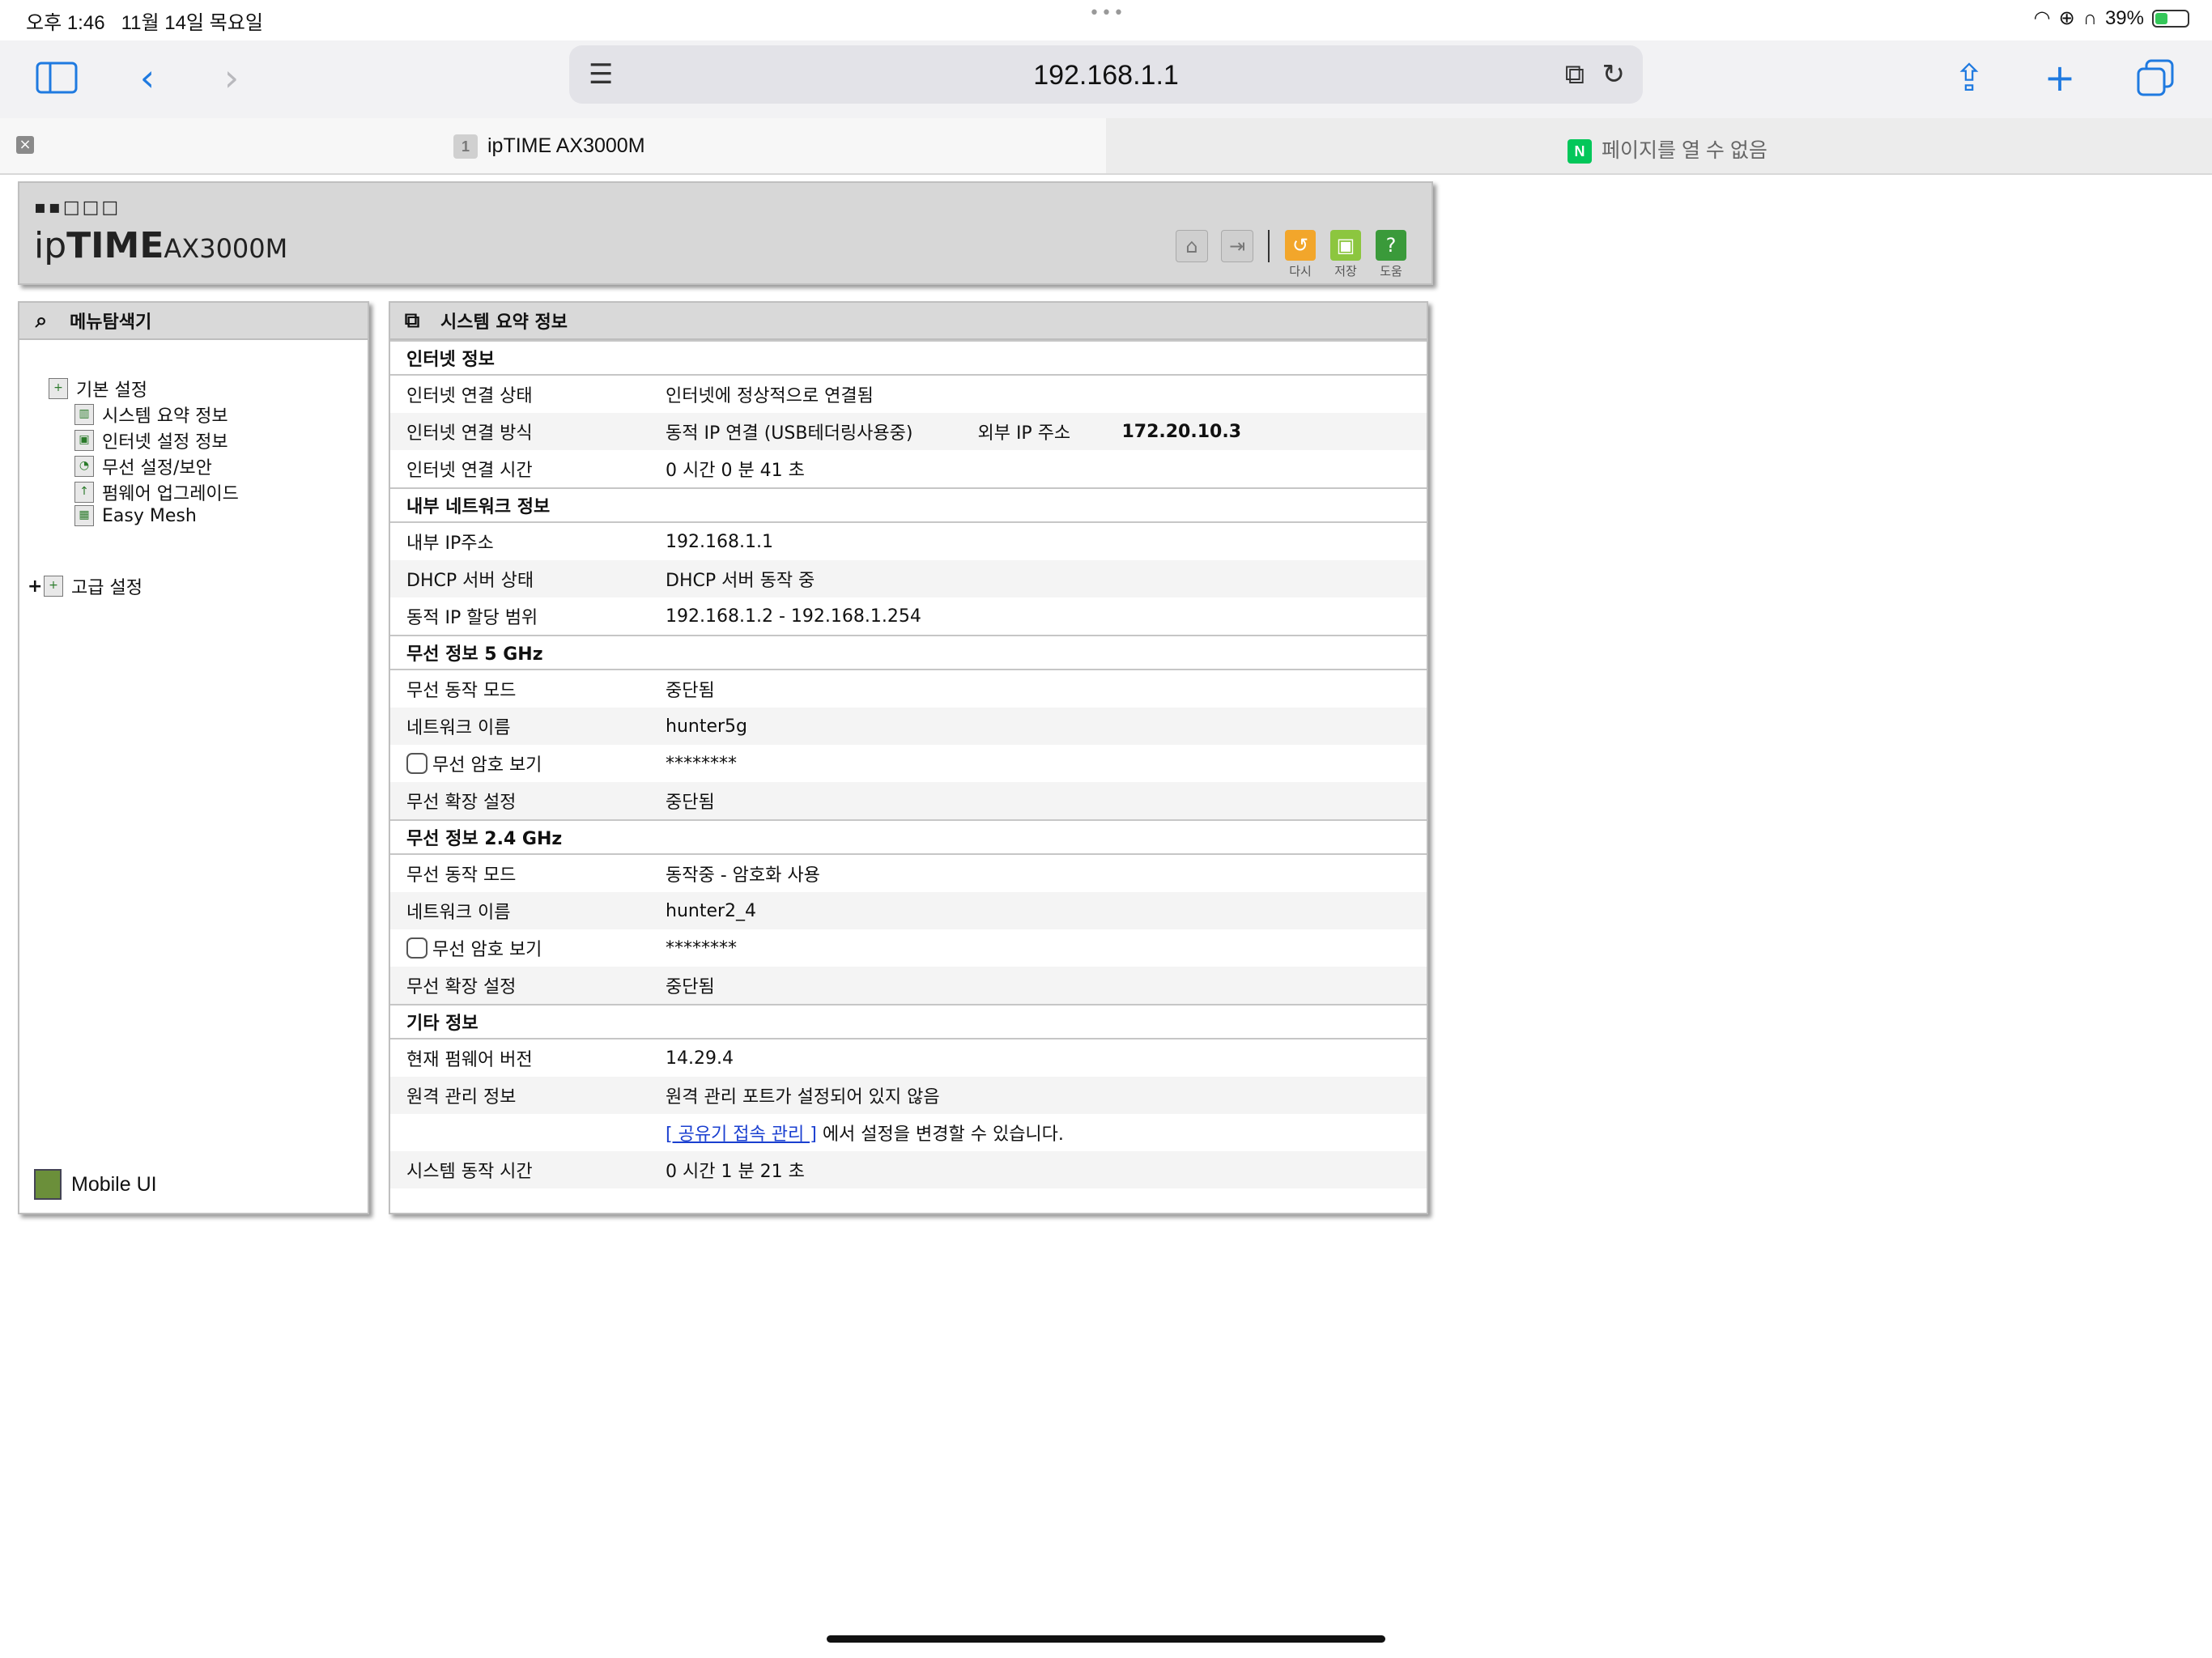 The image size is (2212, 1658). I want to click on tree-group-advanced: + + 고급 설정, so click(86, 586).